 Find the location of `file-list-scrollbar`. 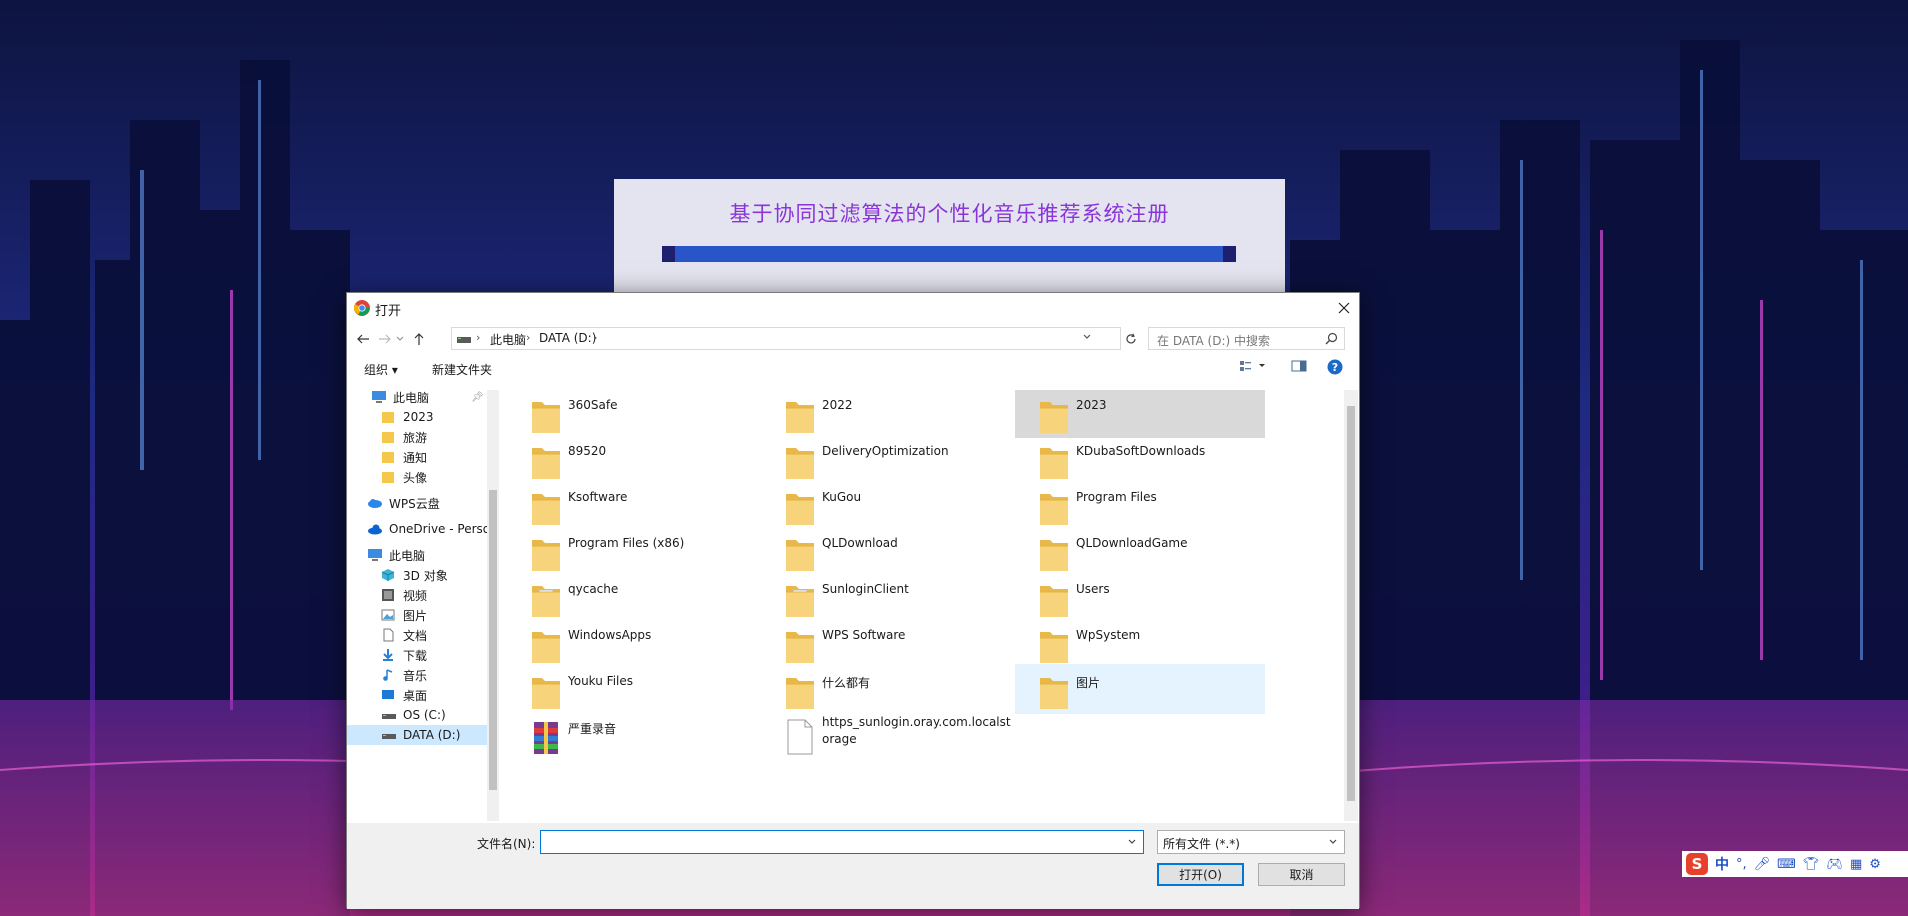

file-list-scrollbar is located at coordinates (1351, 605).